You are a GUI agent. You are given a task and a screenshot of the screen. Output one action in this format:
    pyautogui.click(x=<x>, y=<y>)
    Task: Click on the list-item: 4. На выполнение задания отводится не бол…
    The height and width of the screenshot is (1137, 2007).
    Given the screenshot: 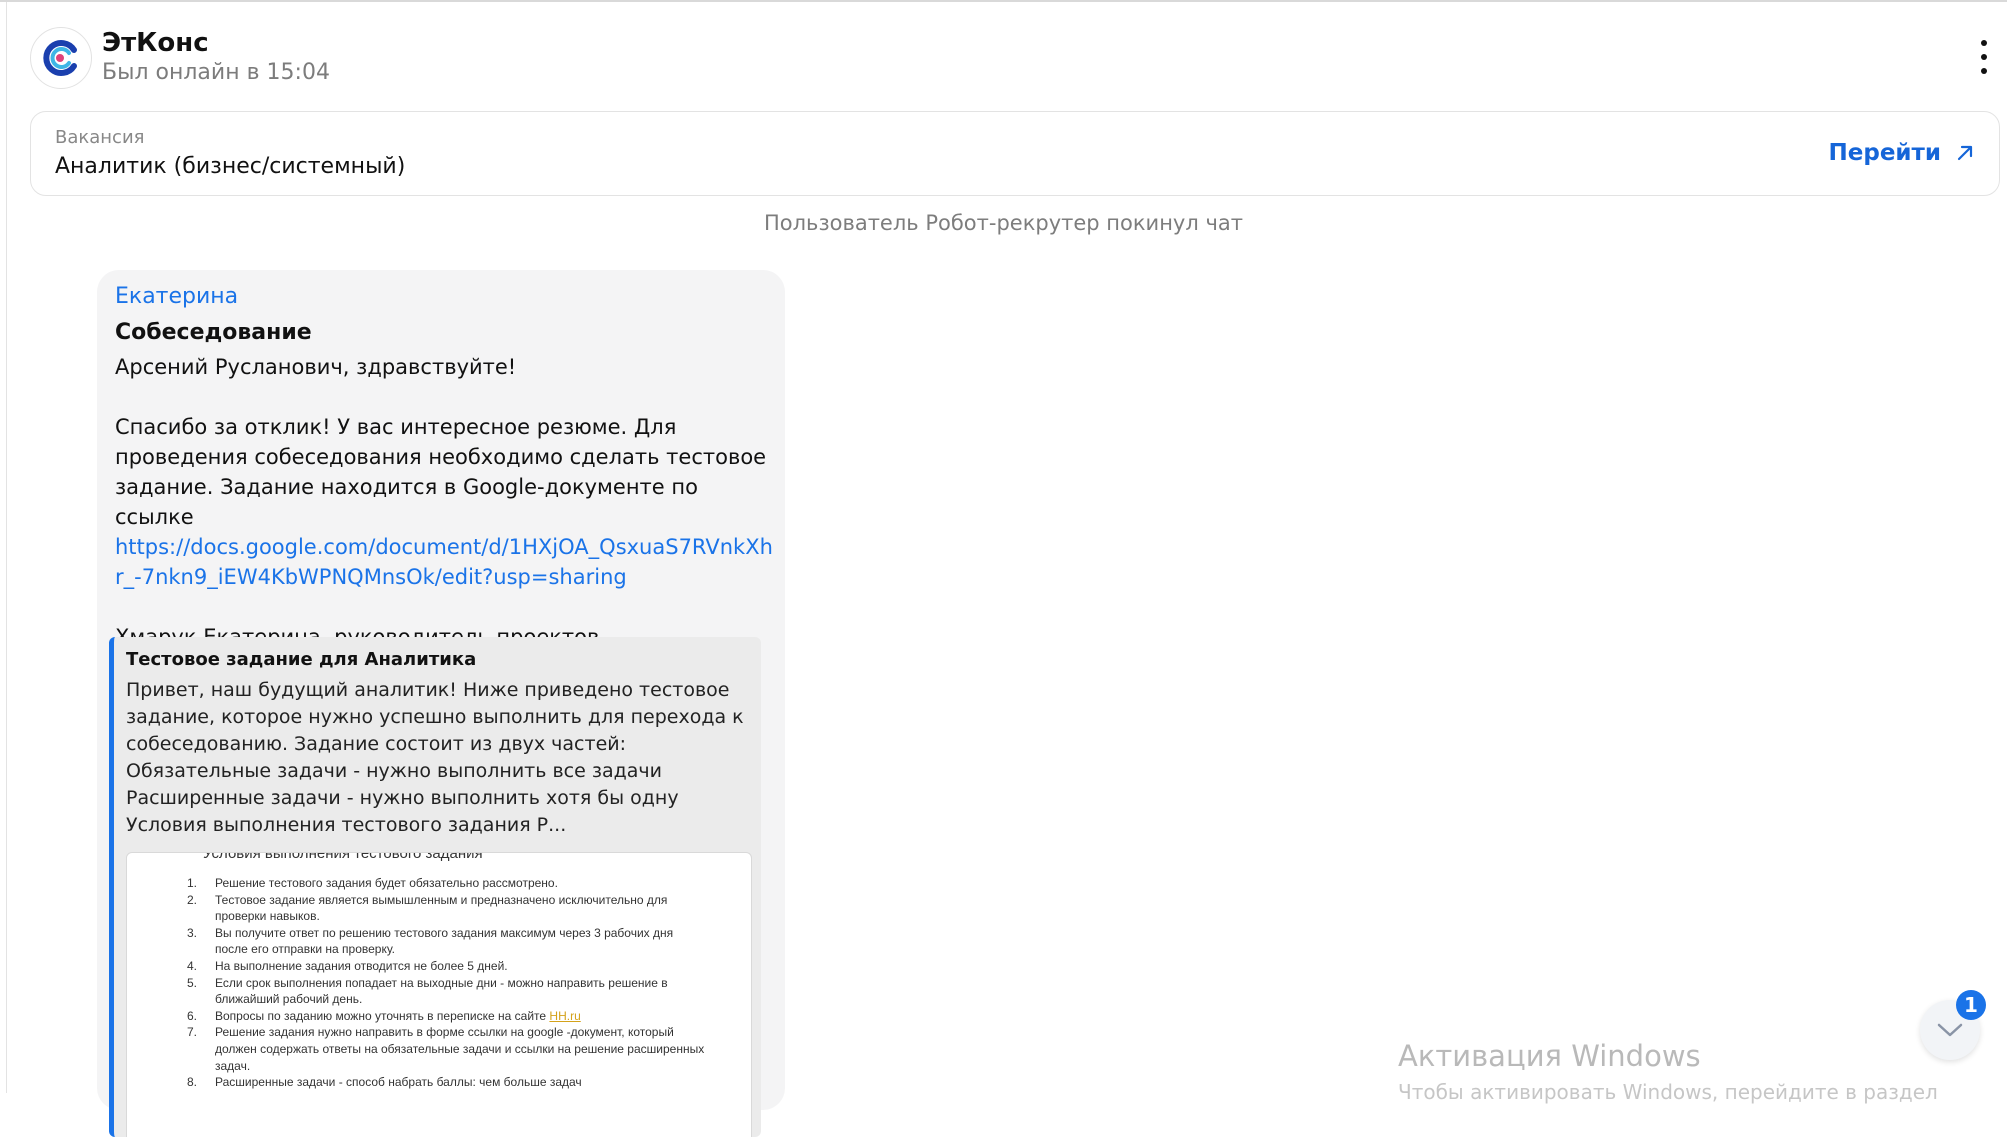 What is the action you would take?
    pyautogui.click(x=347, y=965)
    